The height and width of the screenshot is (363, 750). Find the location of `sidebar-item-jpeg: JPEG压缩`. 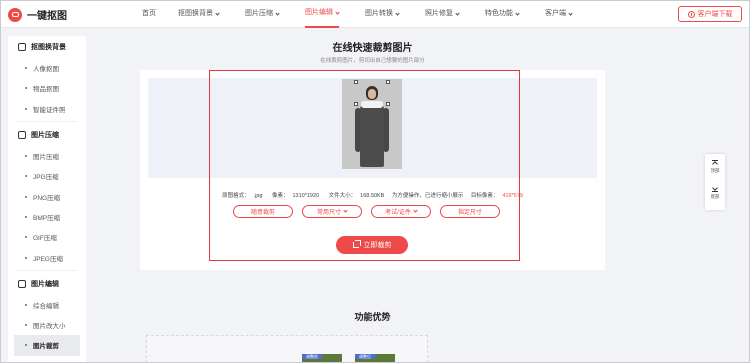

sidebar-item-jpeg: JPEG压缩 is located at coordinates (47, 257).